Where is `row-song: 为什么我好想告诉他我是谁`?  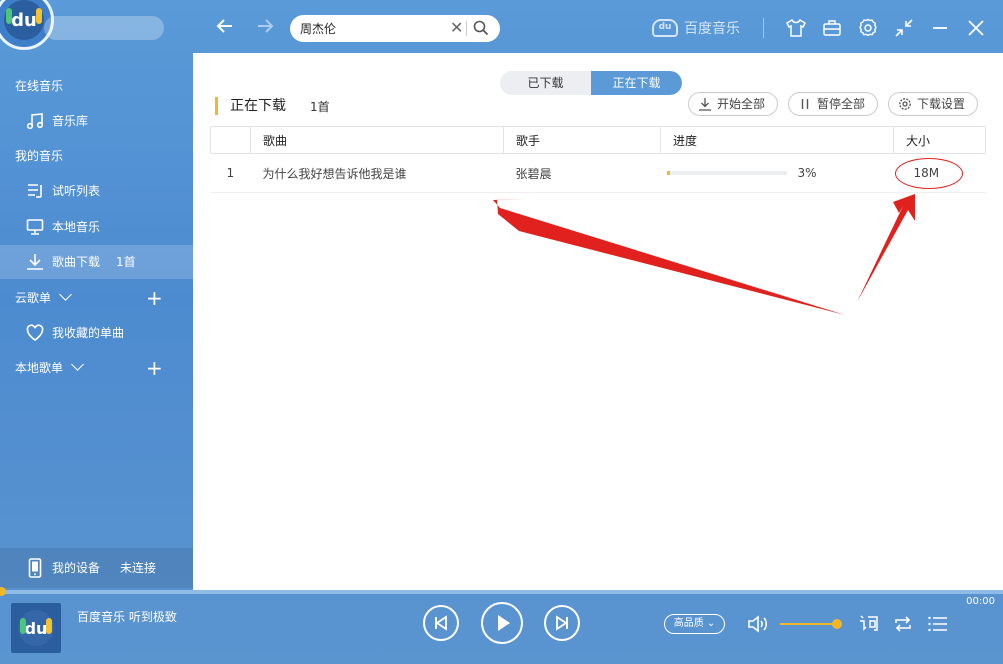 row-song: 为什么我好想告诉他我是谁 is located at coordinates (377, 173).